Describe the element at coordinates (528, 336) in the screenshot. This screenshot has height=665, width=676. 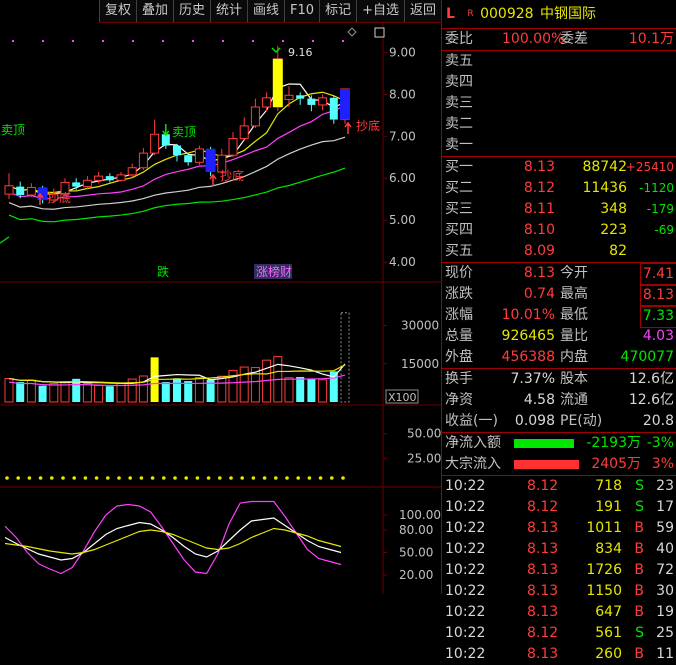
I see `stat-value: 926465` at that location.